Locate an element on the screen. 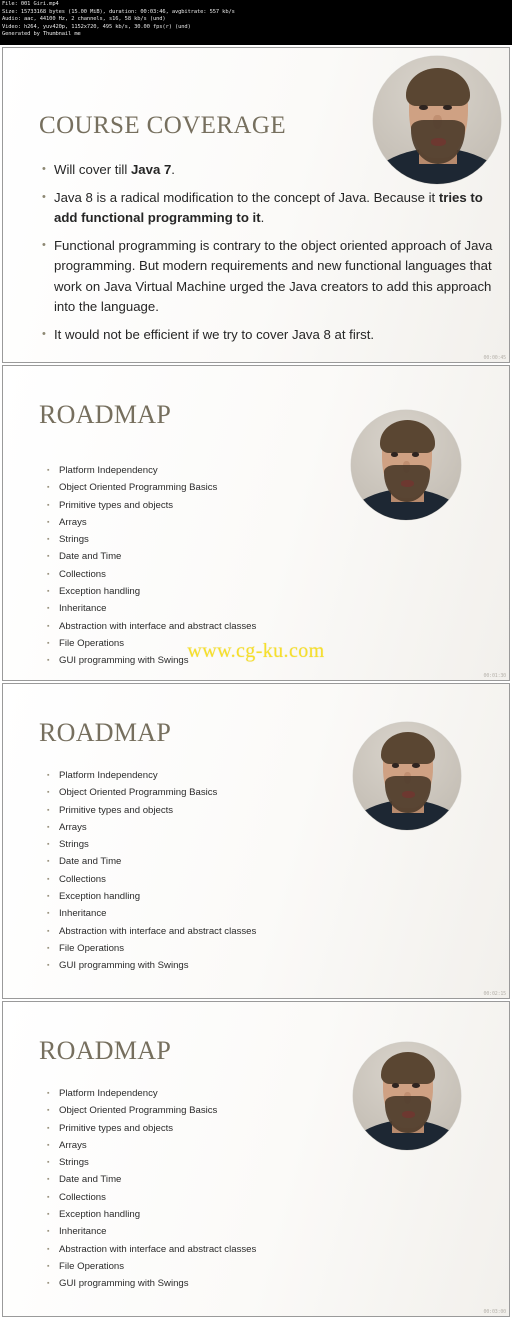 The width and height of the screenshot is (512, 1320). thumbnail-timestamp: 00:02:15 is located at coordinates (495, 994).